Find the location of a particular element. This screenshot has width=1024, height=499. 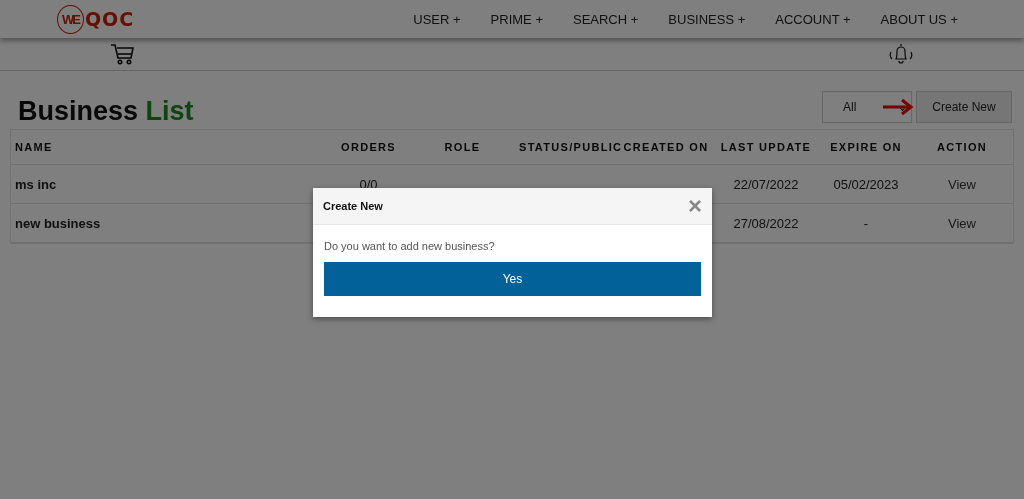

close-button: × is located at coordinates (695, 206).